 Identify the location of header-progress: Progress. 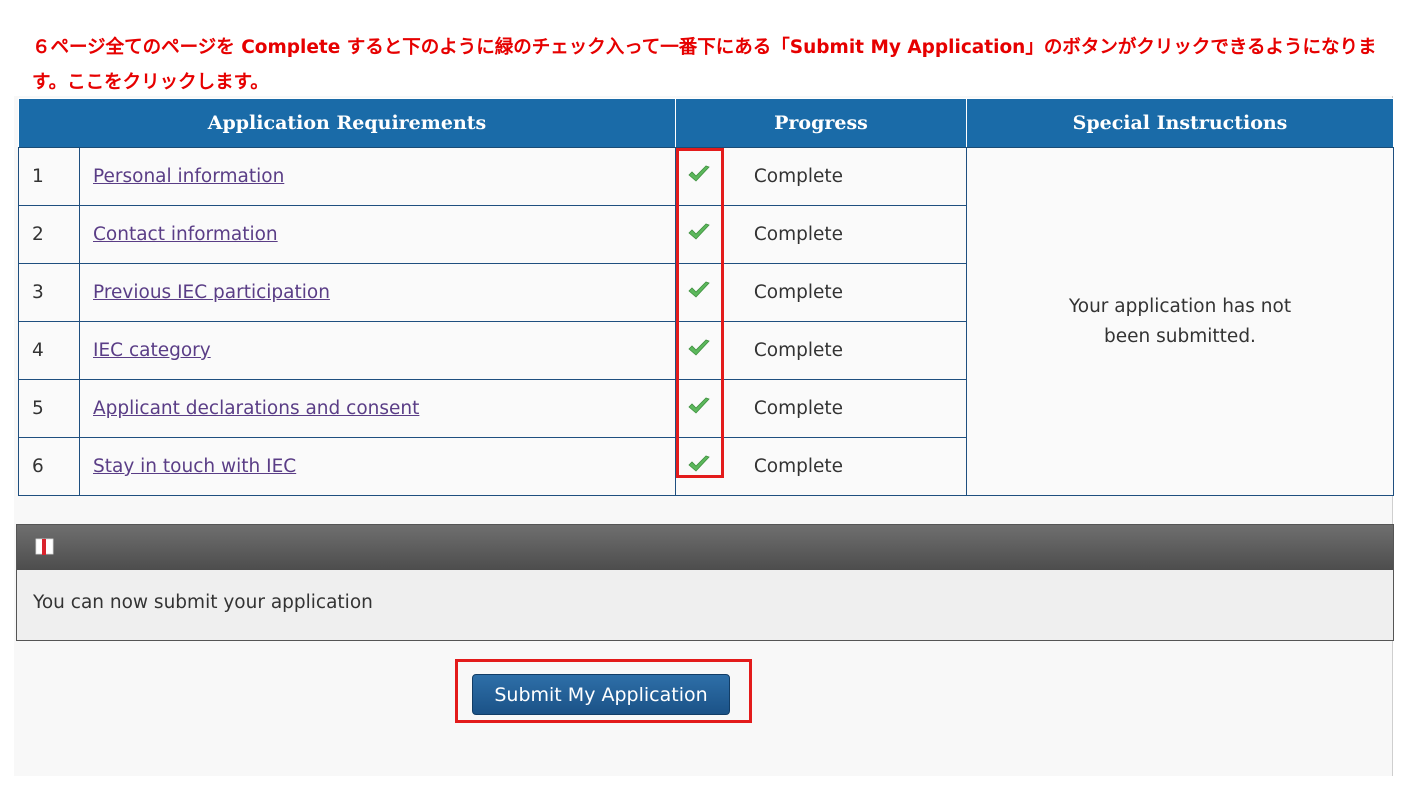
(821, 123).